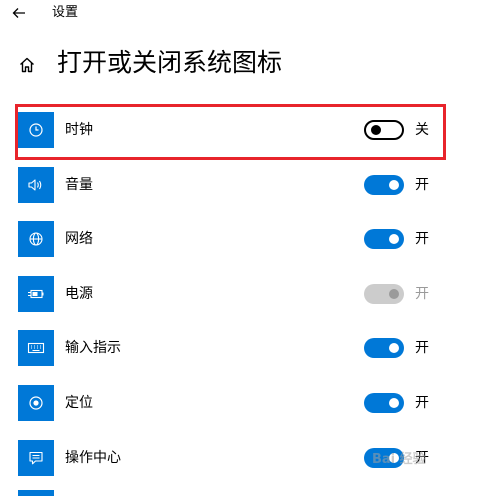 The image size is (500, 496). I want to click on back-button, so click(19, 13).